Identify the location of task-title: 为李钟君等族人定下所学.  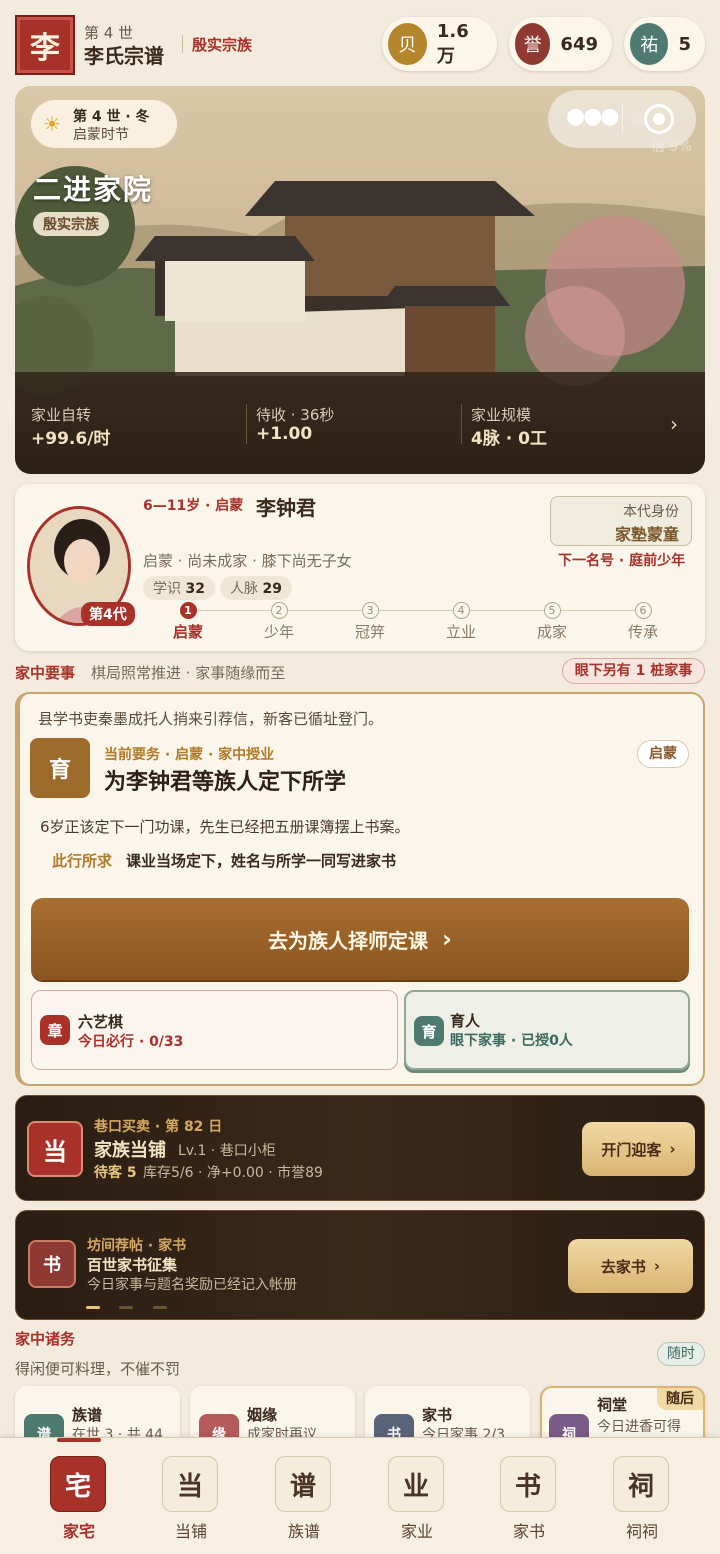
(225, 782).